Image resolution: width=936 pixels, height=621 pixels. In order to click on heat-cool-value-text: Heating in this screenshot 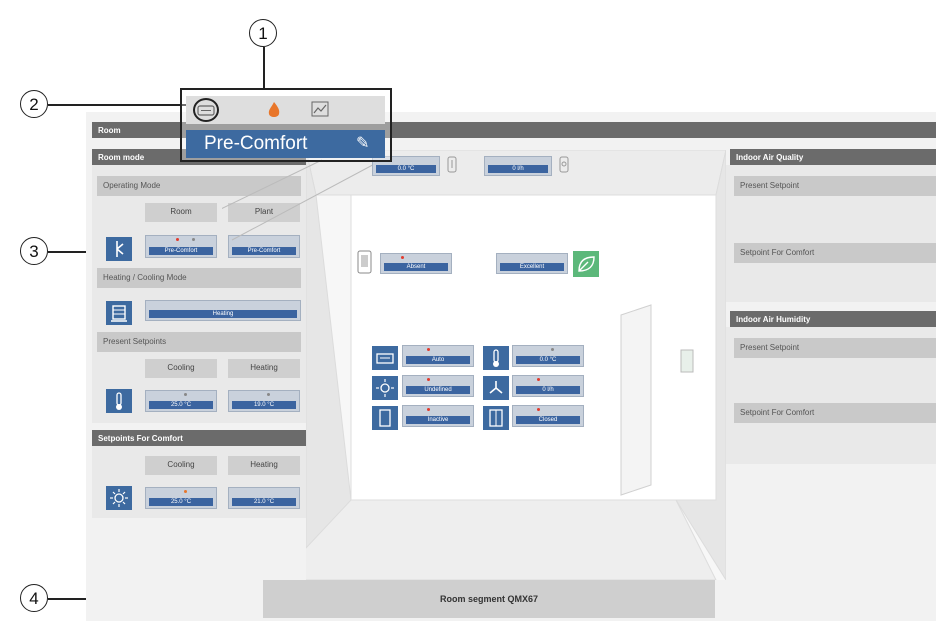, I will do `click(223, 314)`.